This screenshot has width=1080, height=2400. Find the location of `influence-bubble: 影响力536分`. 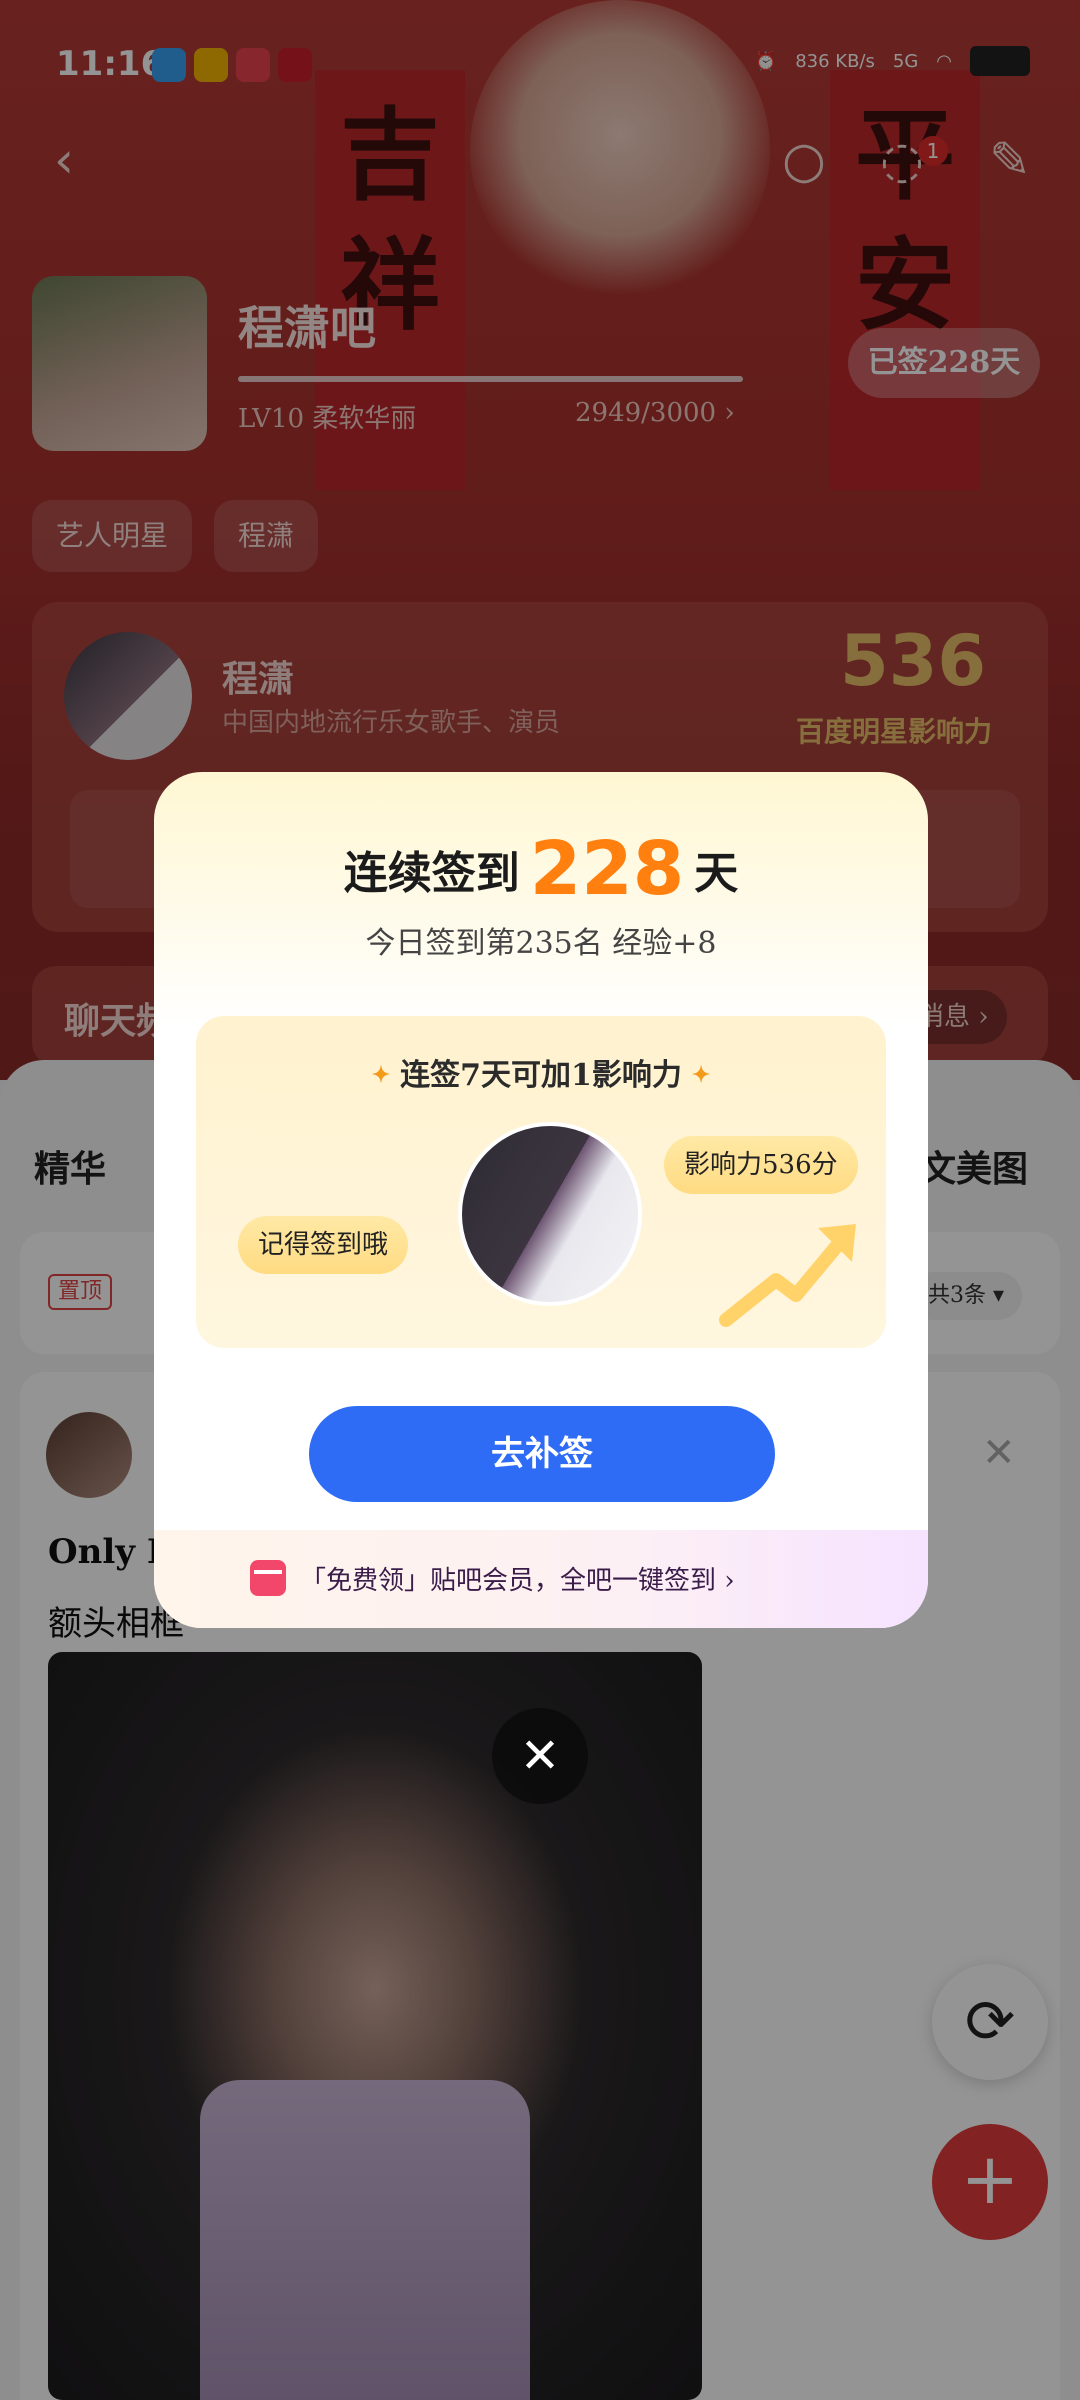

influence-bubble: 影响力536分 is located at coordinates (761, 1165).